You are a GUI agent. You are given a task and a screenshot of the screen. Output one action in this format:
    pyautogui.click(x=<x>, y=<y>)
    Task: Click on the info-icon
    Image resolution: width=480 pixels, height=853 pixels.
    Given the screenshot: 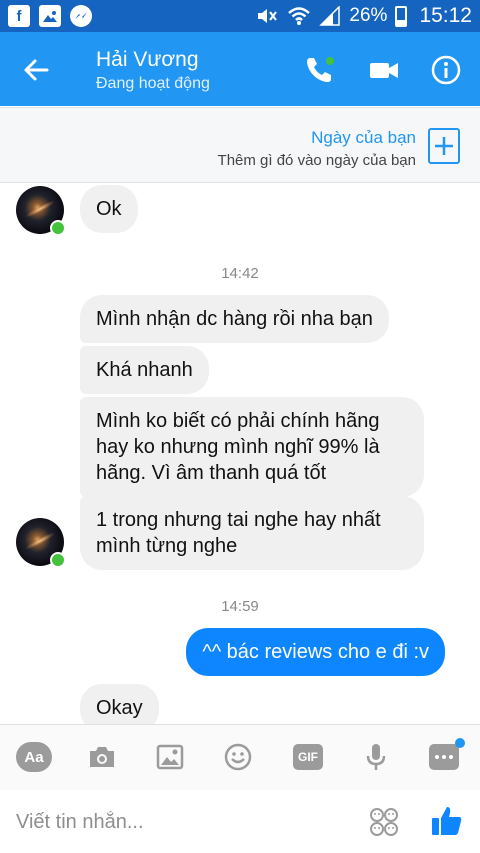 What is the action you would take?
    pyautogui.click(x=446, y=70)
    